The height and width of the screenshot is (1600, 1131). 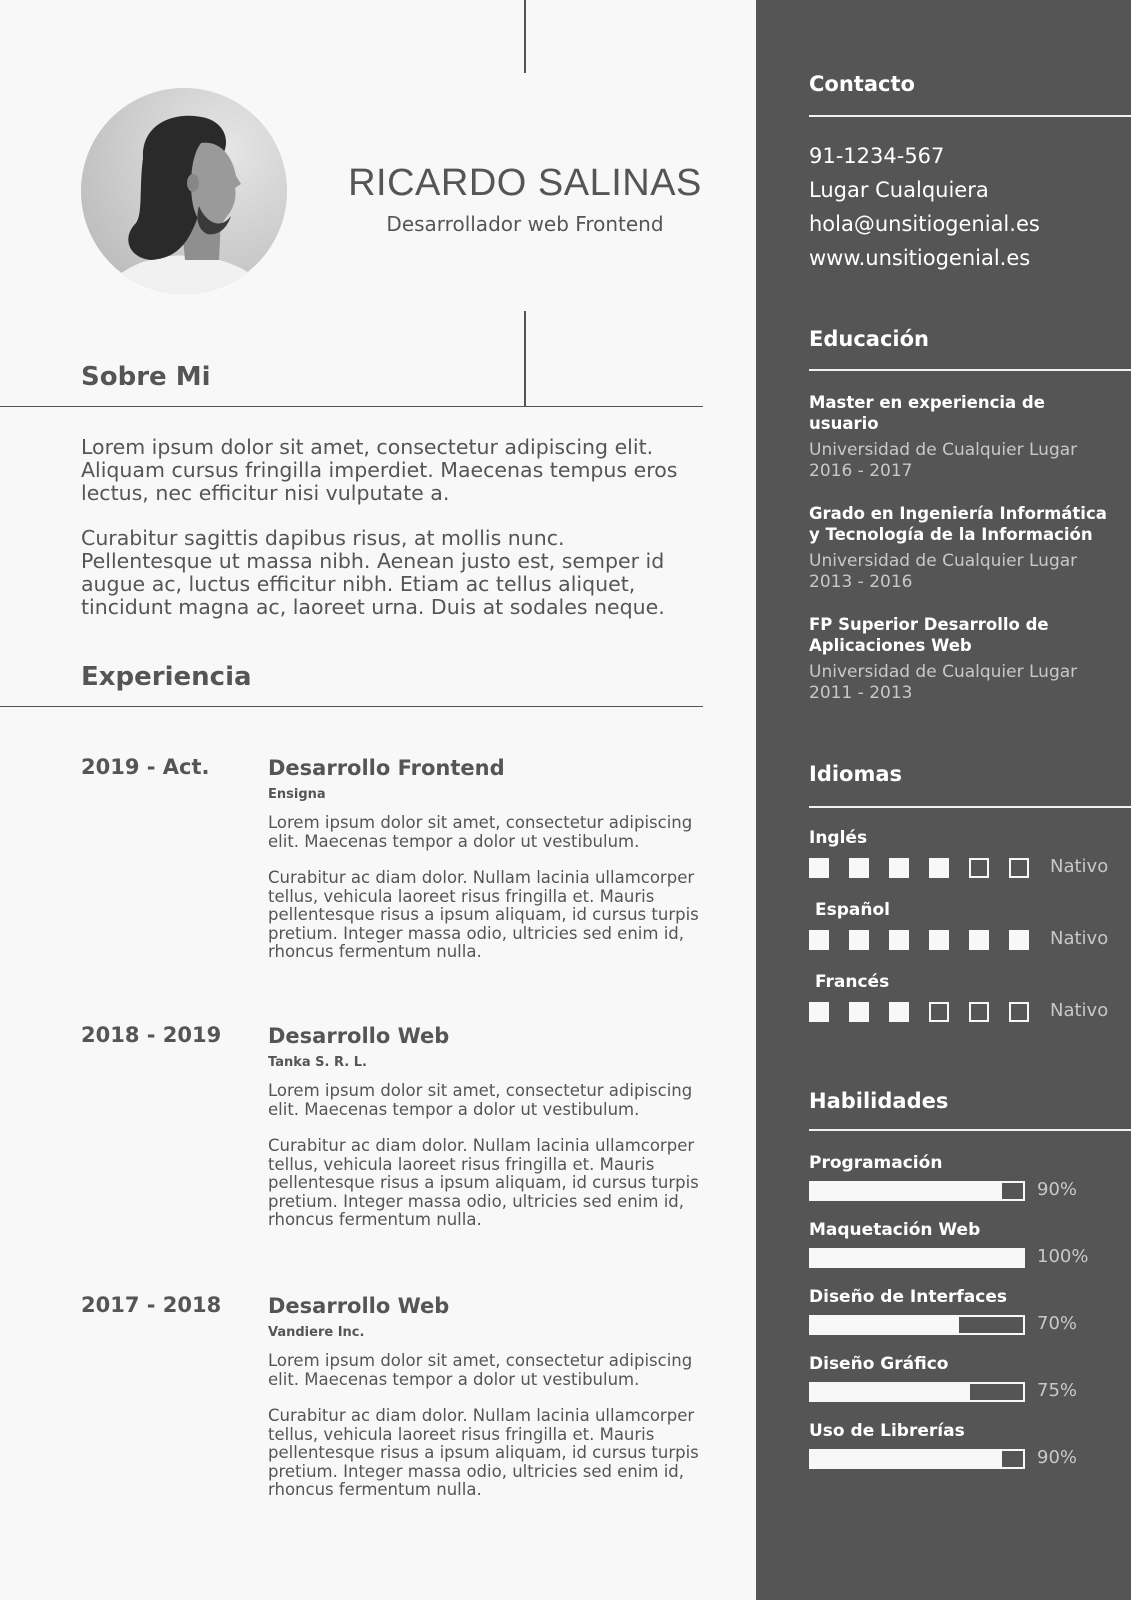 I want to click on experience-date: 2017 - 2018, so click(x=151, y=1305).